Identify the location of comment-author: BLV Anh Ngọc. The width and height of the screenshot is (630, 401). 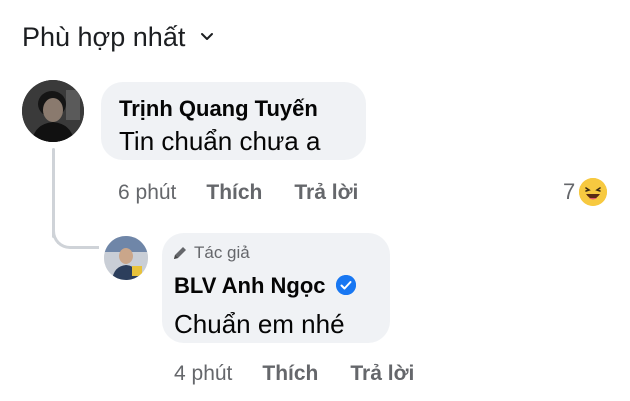
(265, 286).